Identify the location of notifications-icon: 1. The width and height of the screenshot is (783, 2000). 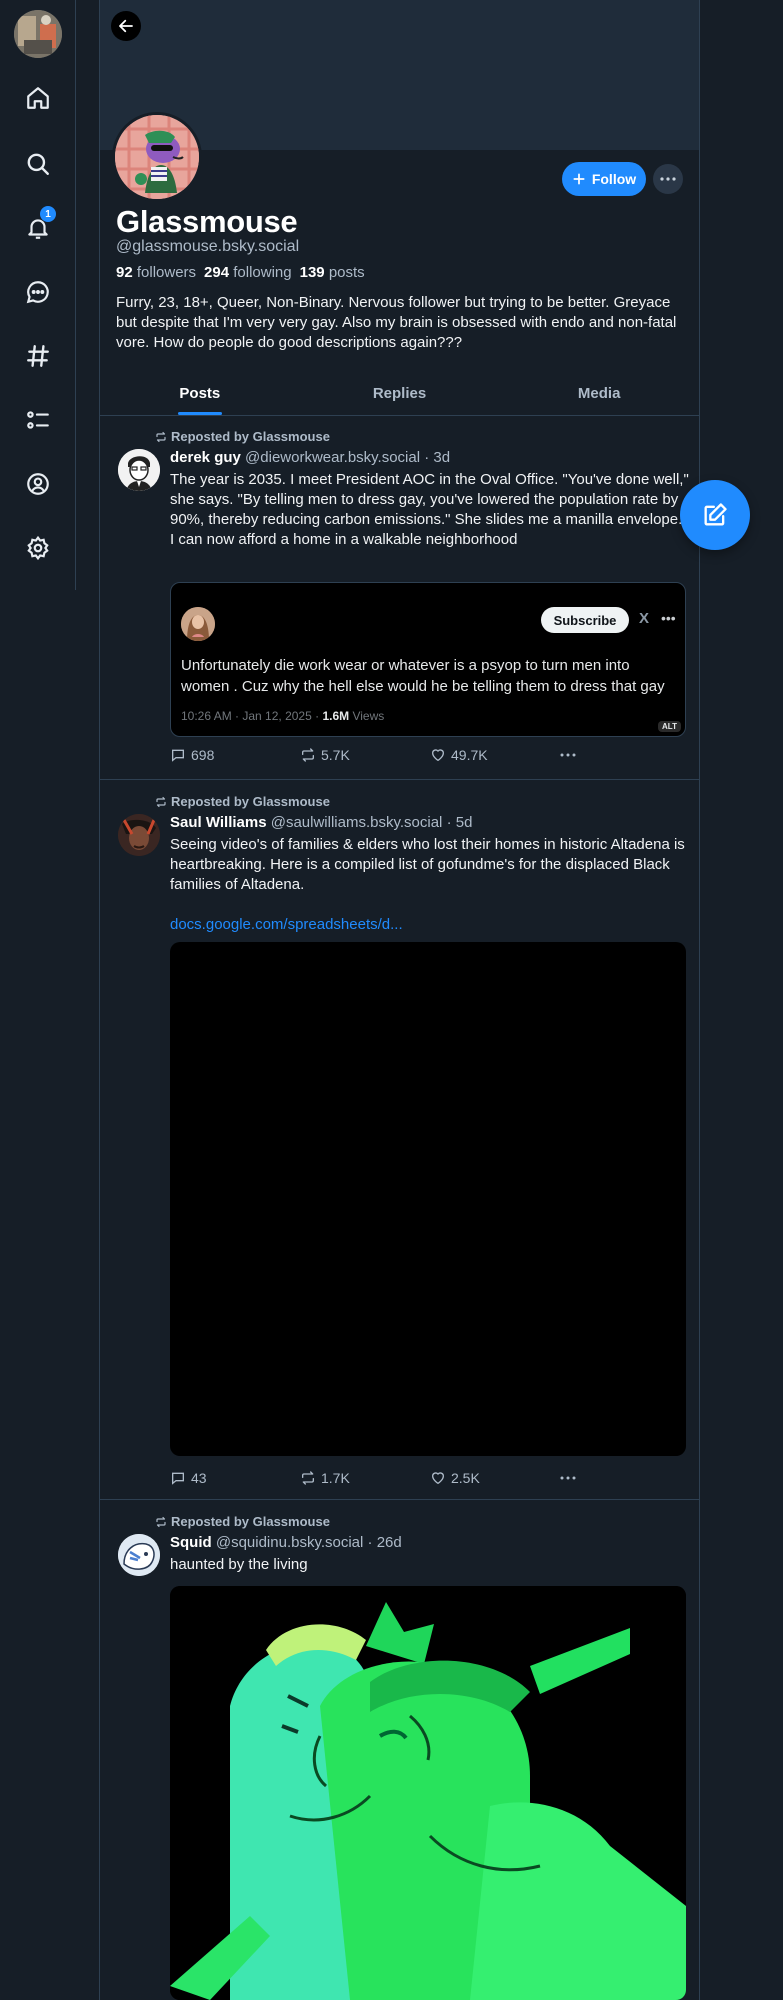
(38, 226).